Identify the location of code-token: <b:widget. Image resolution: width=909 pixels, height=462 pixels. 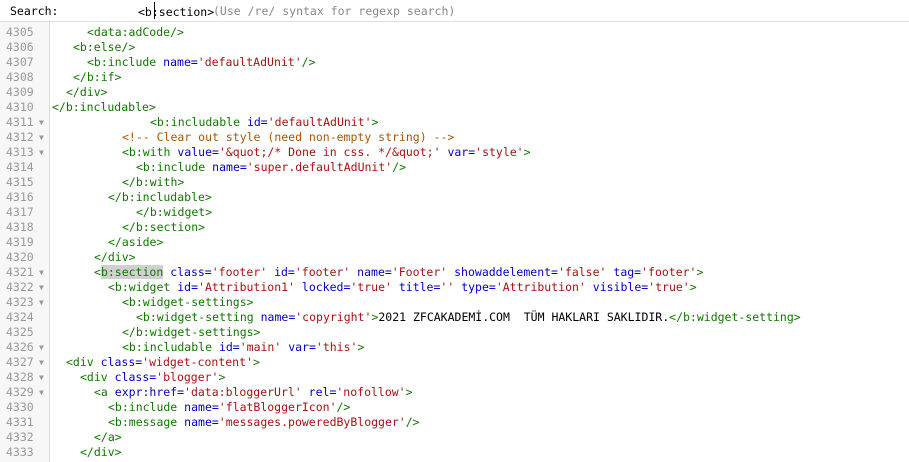
(143, 287).